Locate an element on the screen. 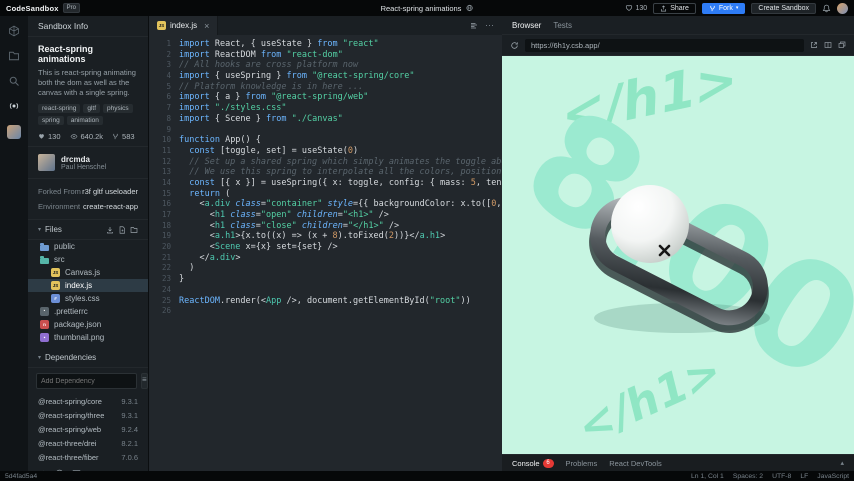 Image resolution: width=854 pixels, height=481 pixels. fork-button: Fork ▾ is located at coordinates (723, 8).